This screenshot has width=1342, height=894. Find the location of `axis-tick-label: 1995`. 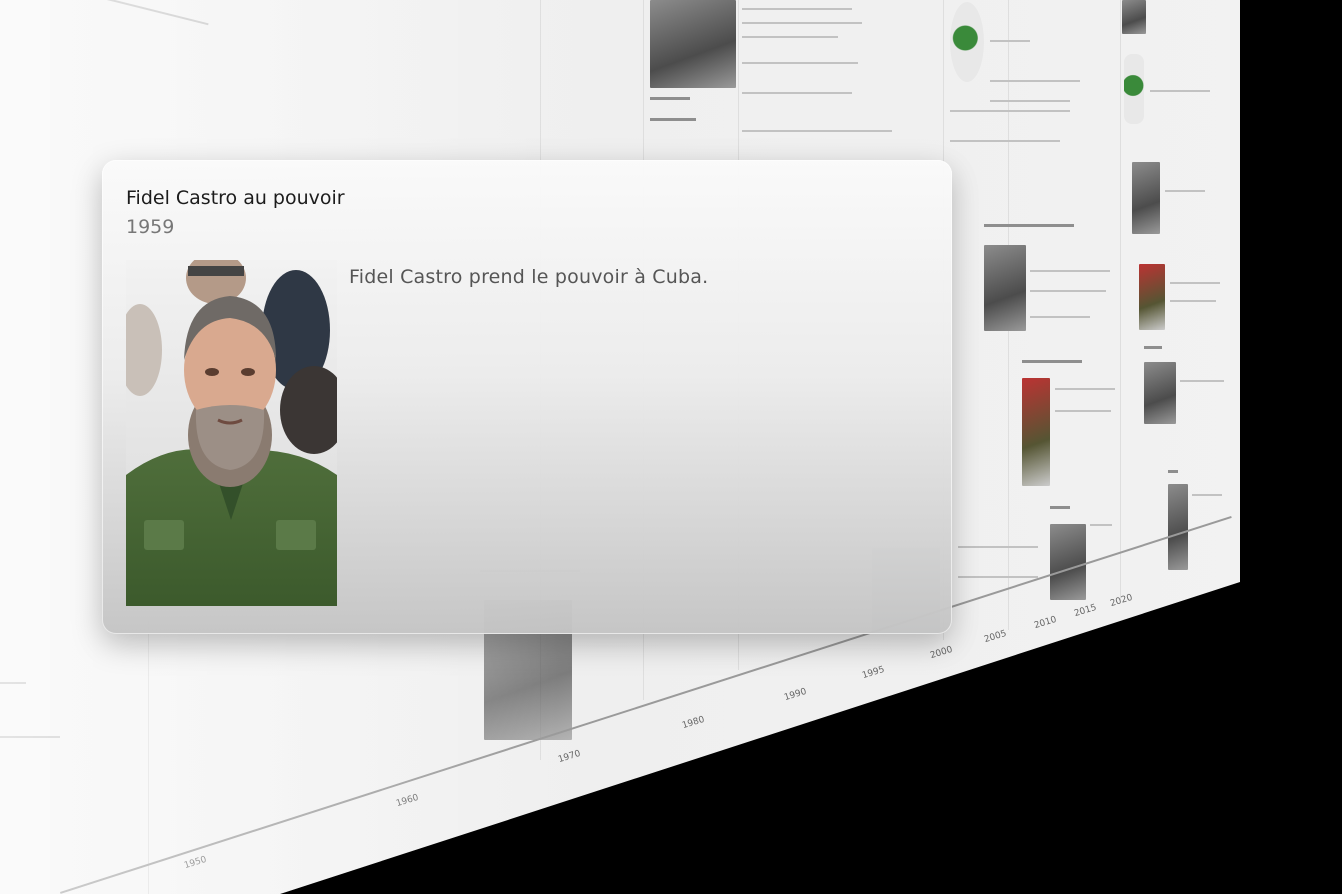

axis-tick-label: 1995 is located at coordinates (873, 673).